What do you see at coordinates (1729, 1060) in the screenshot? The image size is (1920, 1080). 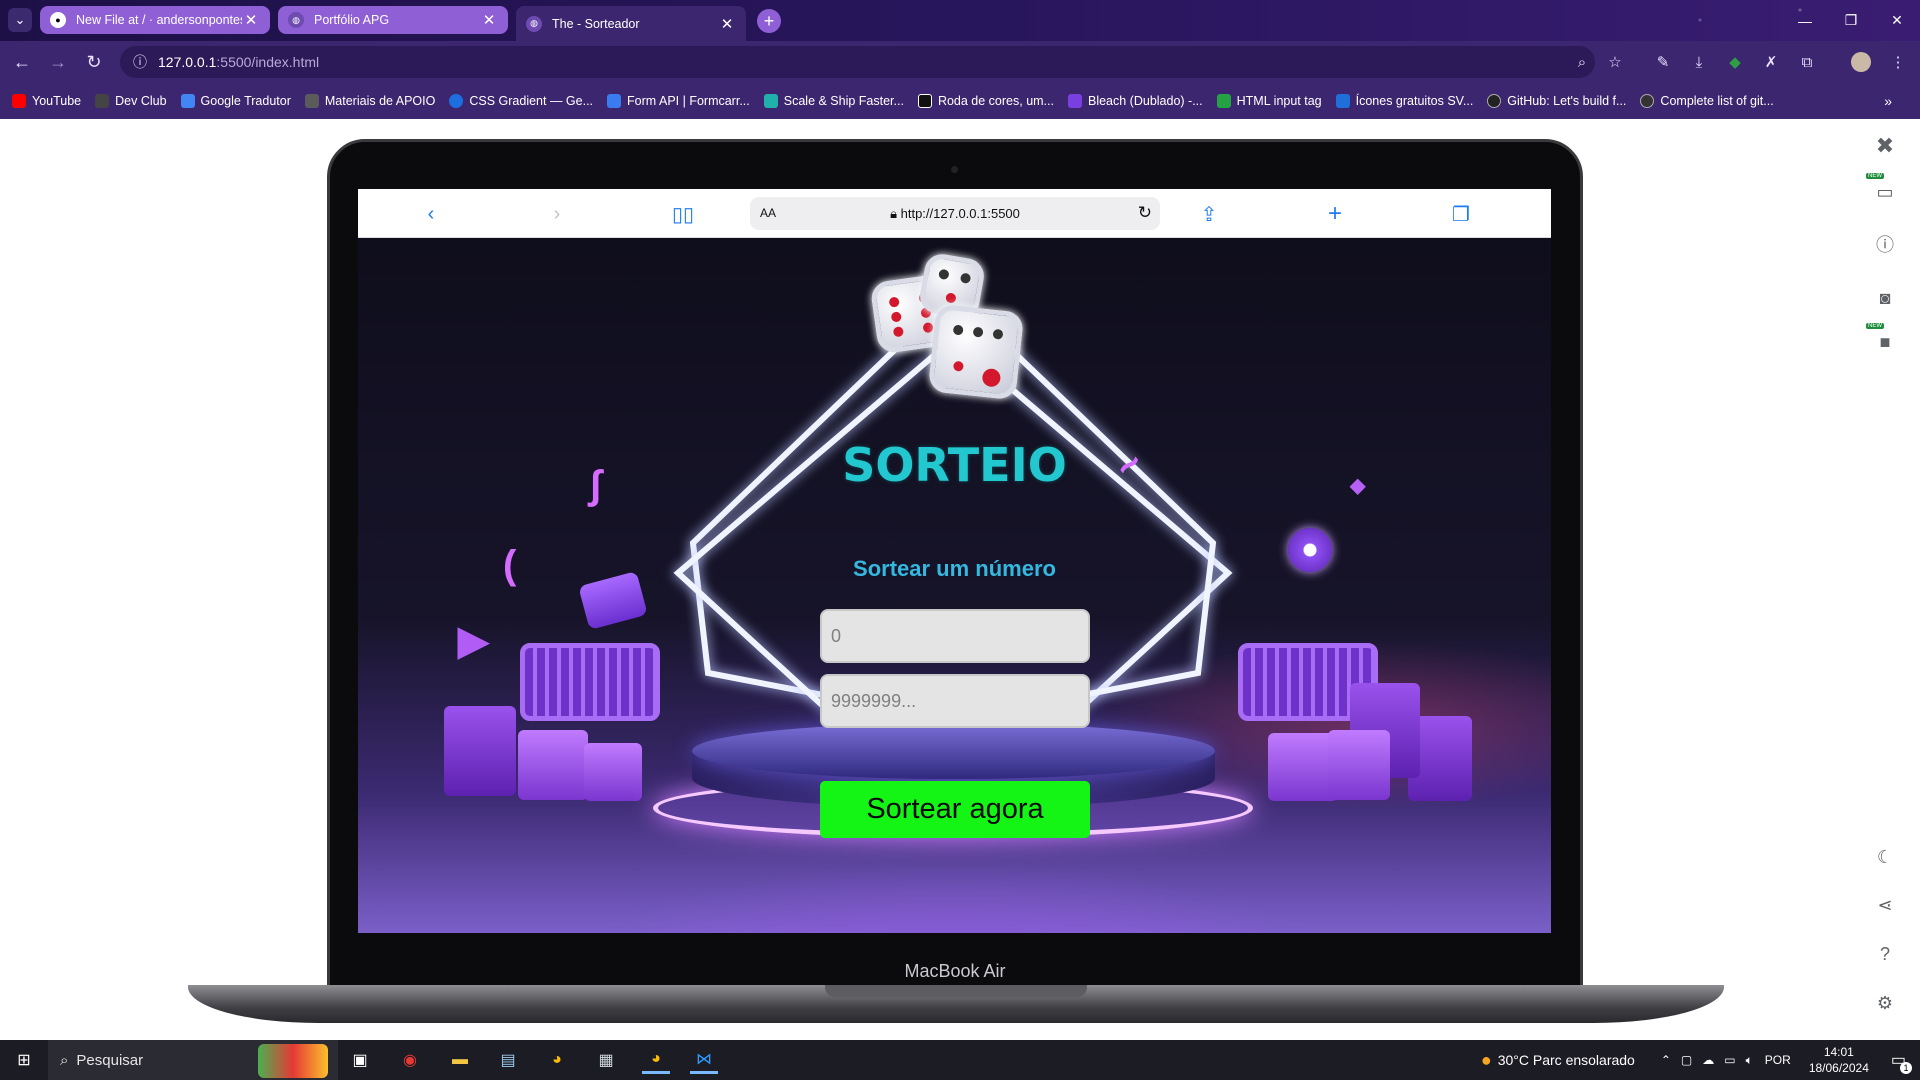 I see `network-icon: ▭` at bounding box center [1729, 1060].